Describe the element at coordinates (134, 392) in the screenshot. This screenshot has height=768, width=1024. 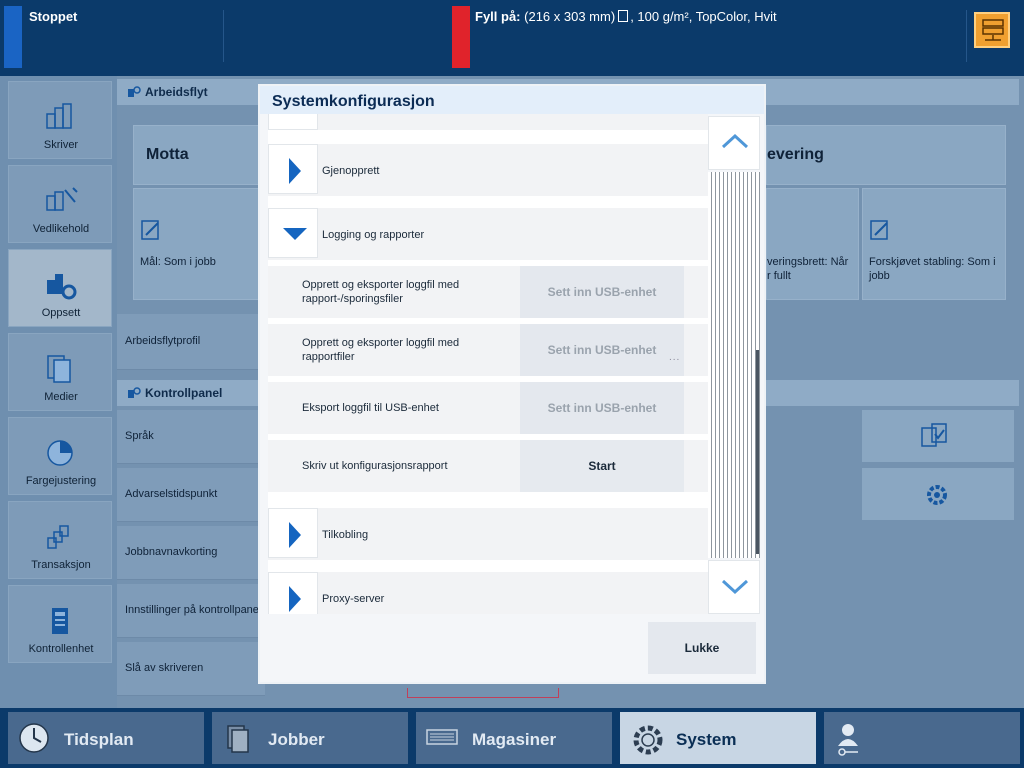
I see `control-panel-icon` at that location.